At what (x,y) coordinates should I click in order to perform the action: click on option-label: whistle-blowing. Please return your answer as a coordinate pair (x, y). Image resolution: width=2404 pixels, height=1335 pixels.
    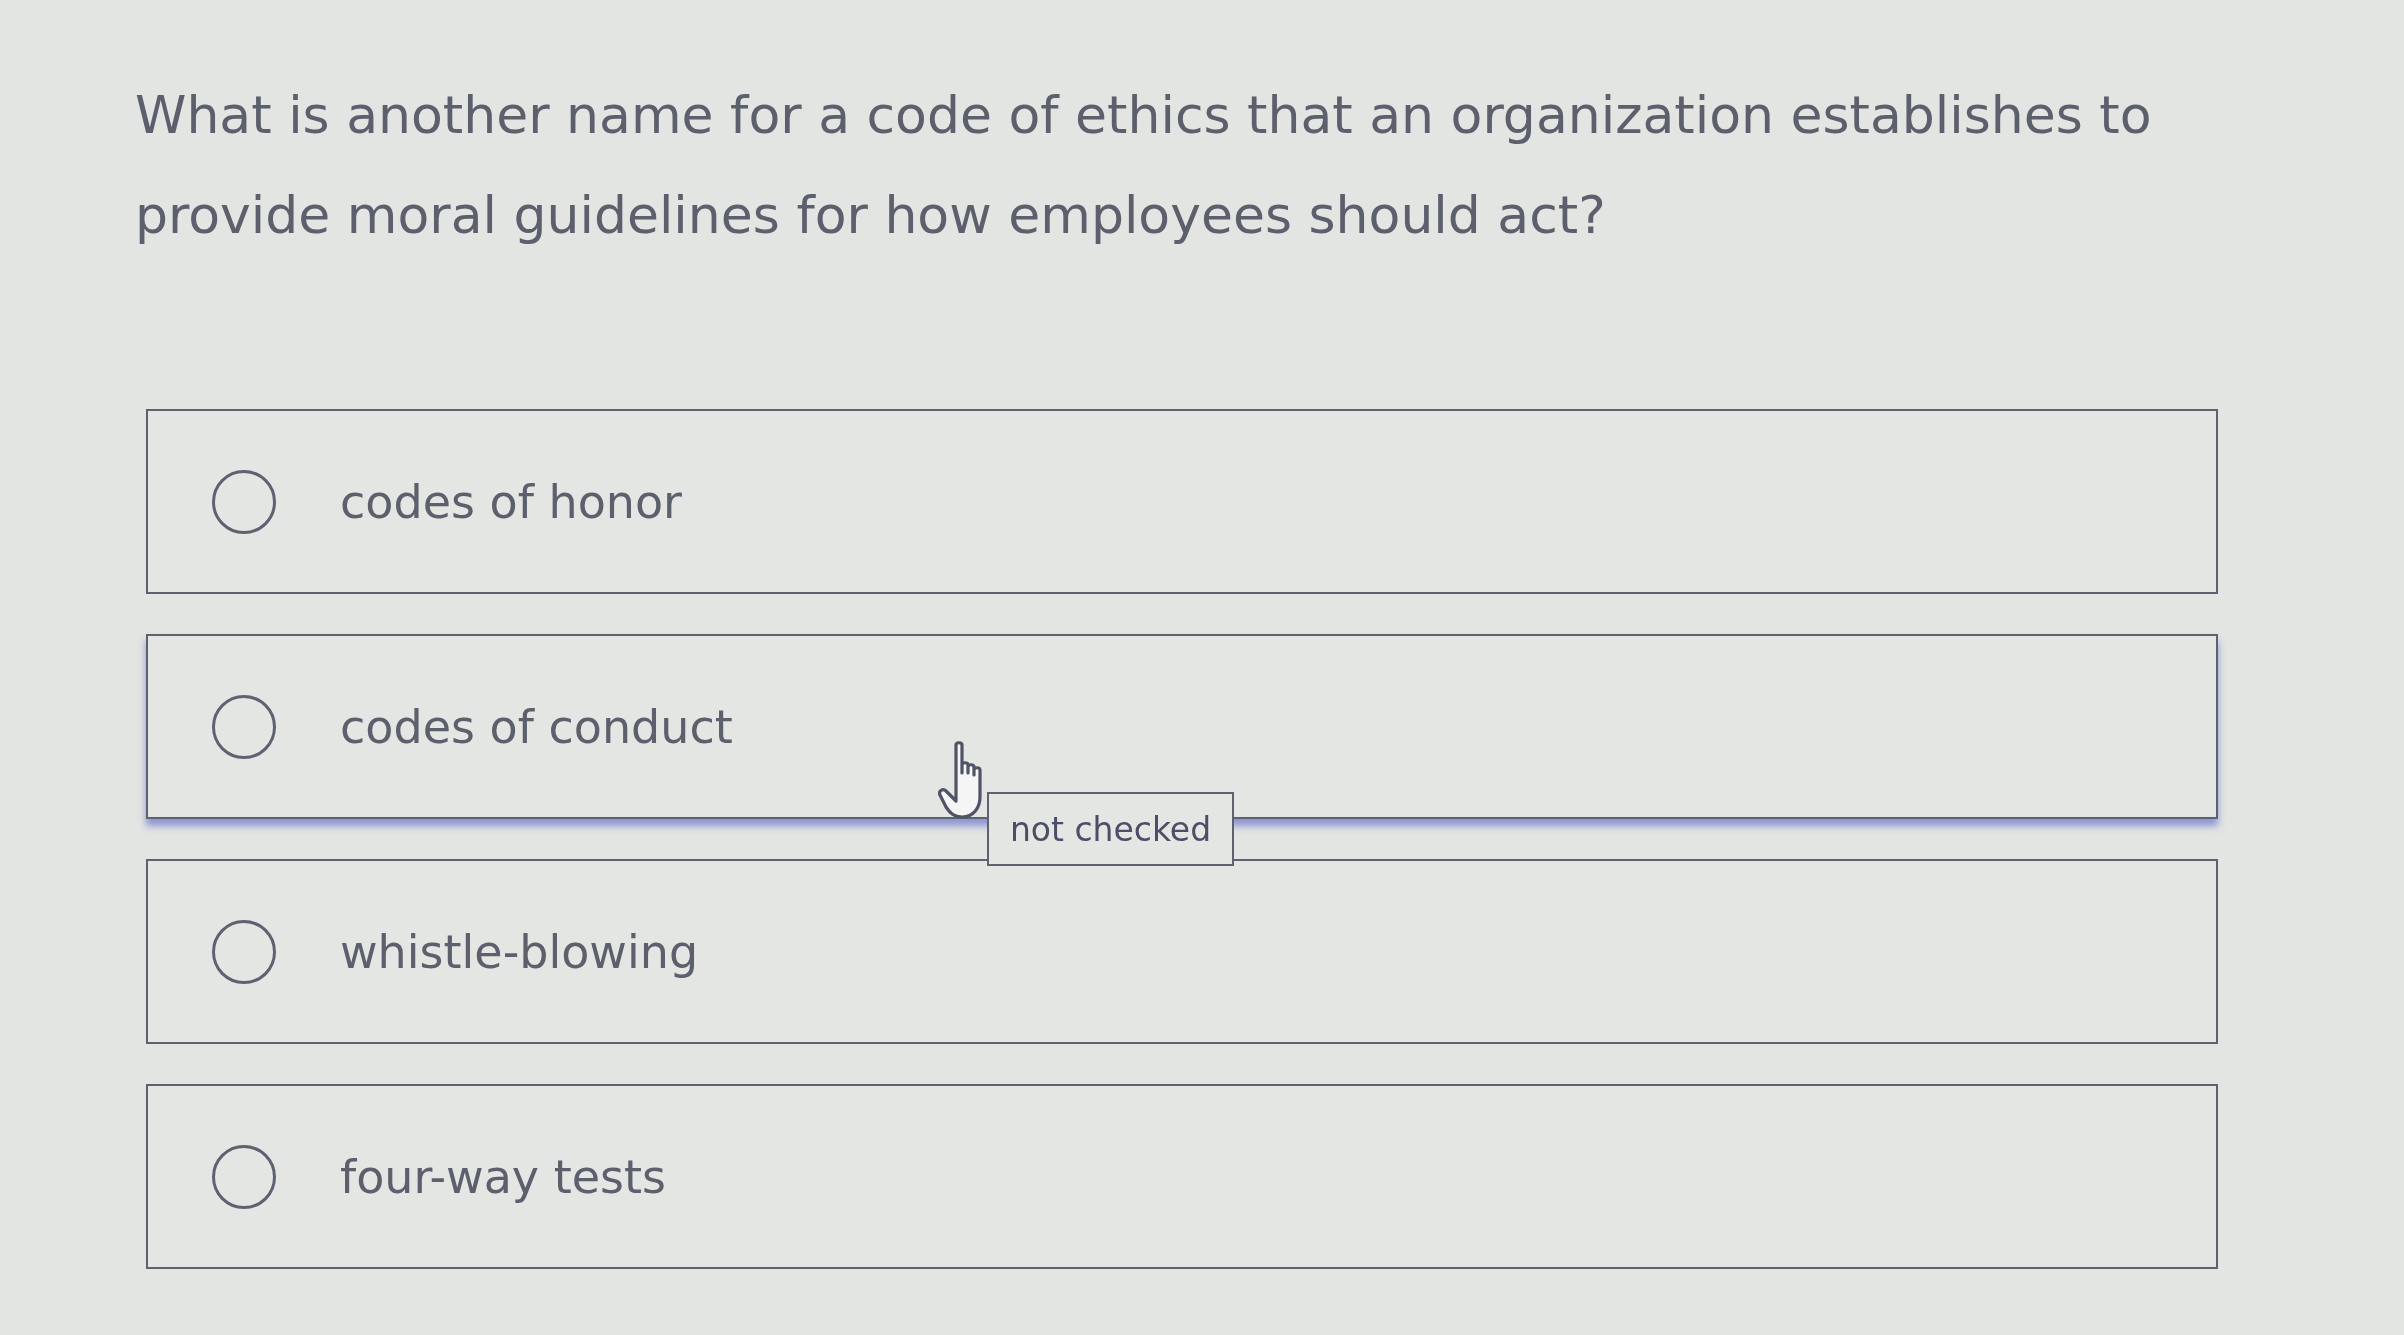
    Looking at the image, I should click on (519, 951).